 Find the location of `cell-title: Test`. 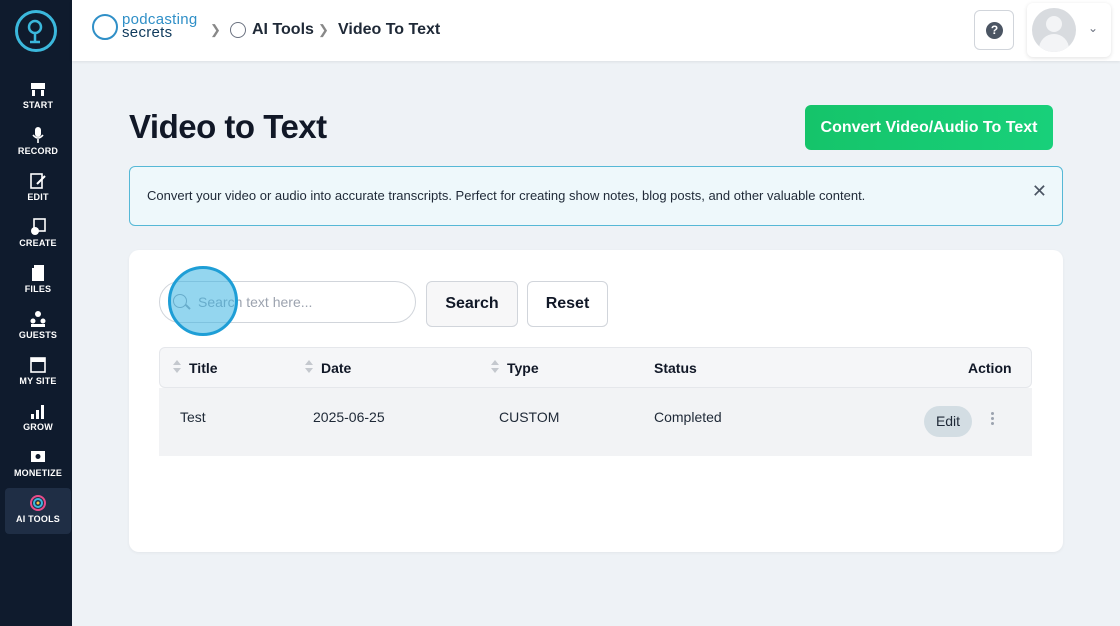

cell-title: Test is located at coordinates (193, 417).